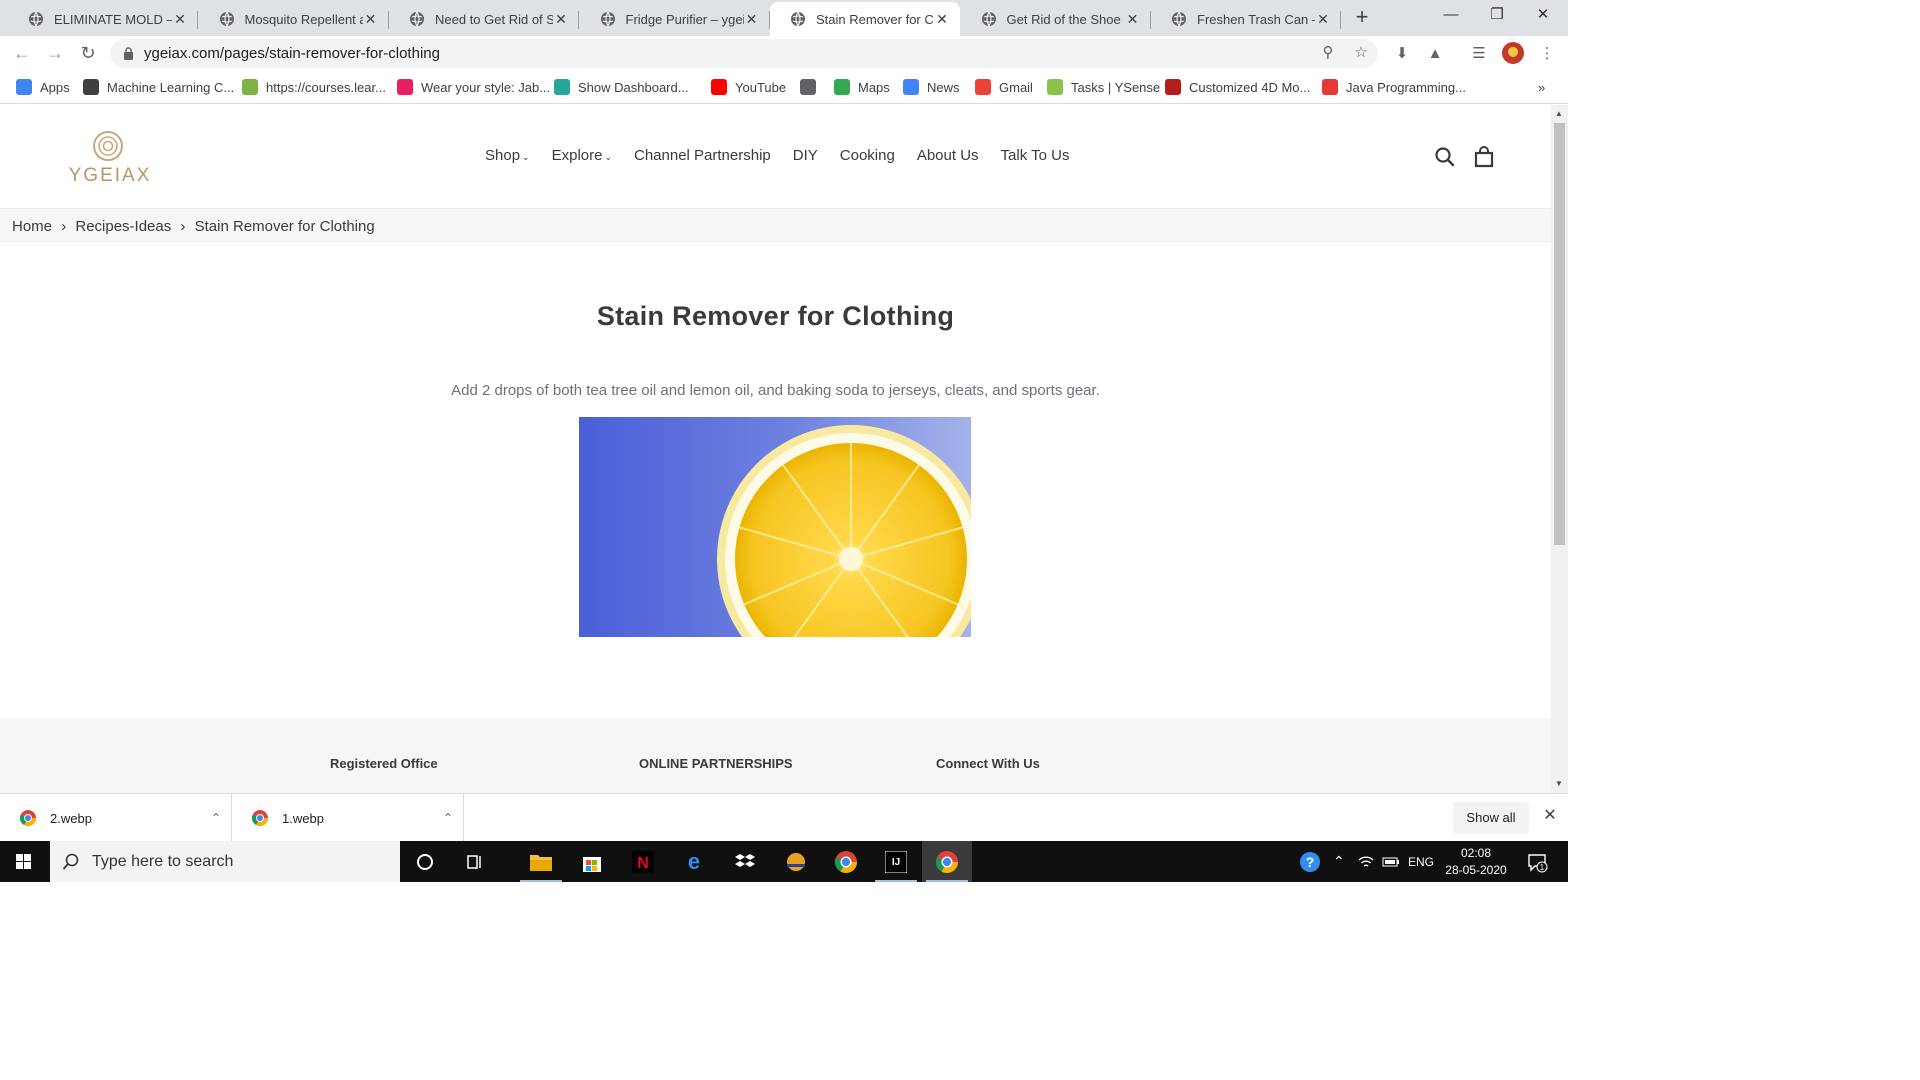 The height and width of the screenshot is (1080, 1920). What do you see at coordinates (694, 861) in the screenshot?
I see `edge-icon: e` at bounding box center [694, 861].